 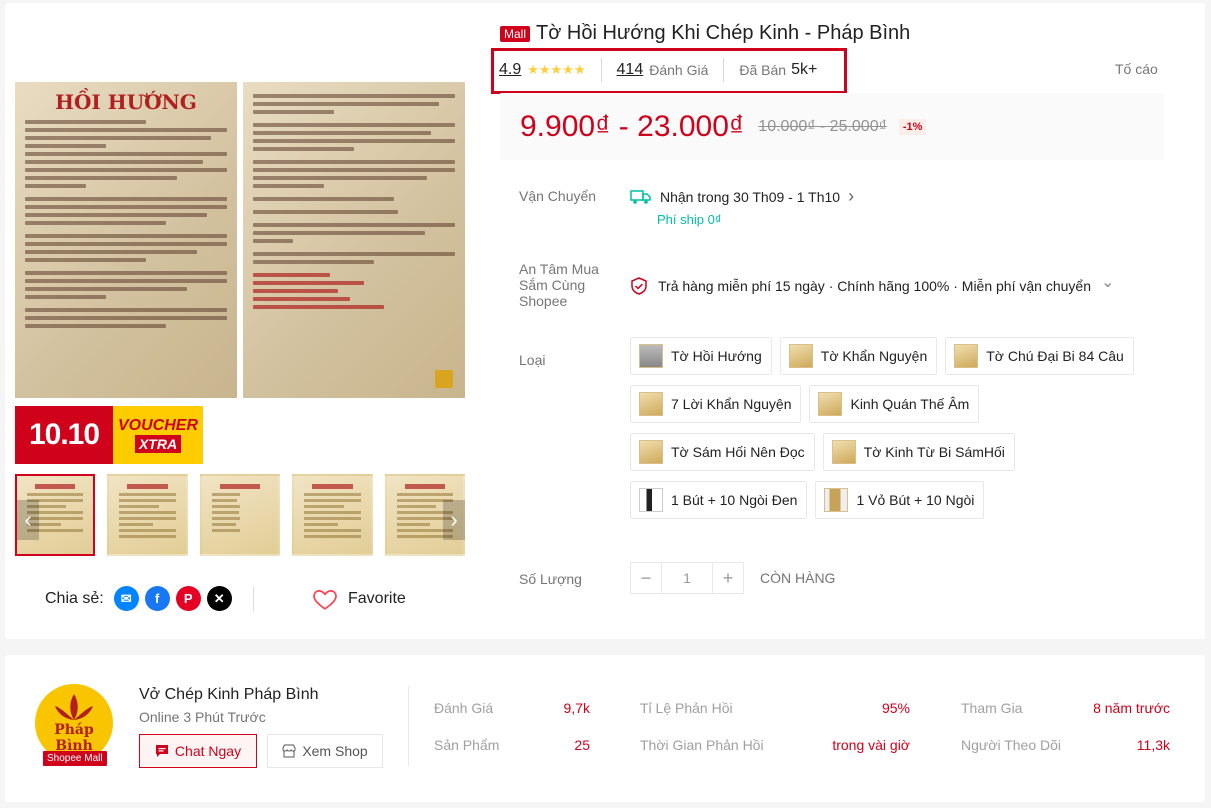 I want to click on promo-voucher-text: VOUCHER, so click(x=157, y=425).